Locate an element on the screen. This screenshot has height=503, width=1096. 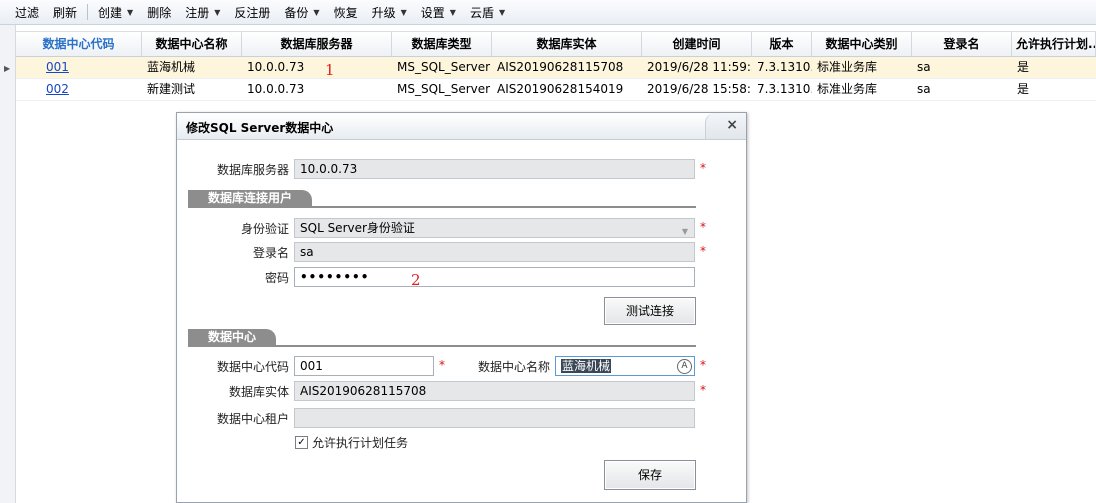
refresh-label: 刷新 is located at coordinates (65, 12).